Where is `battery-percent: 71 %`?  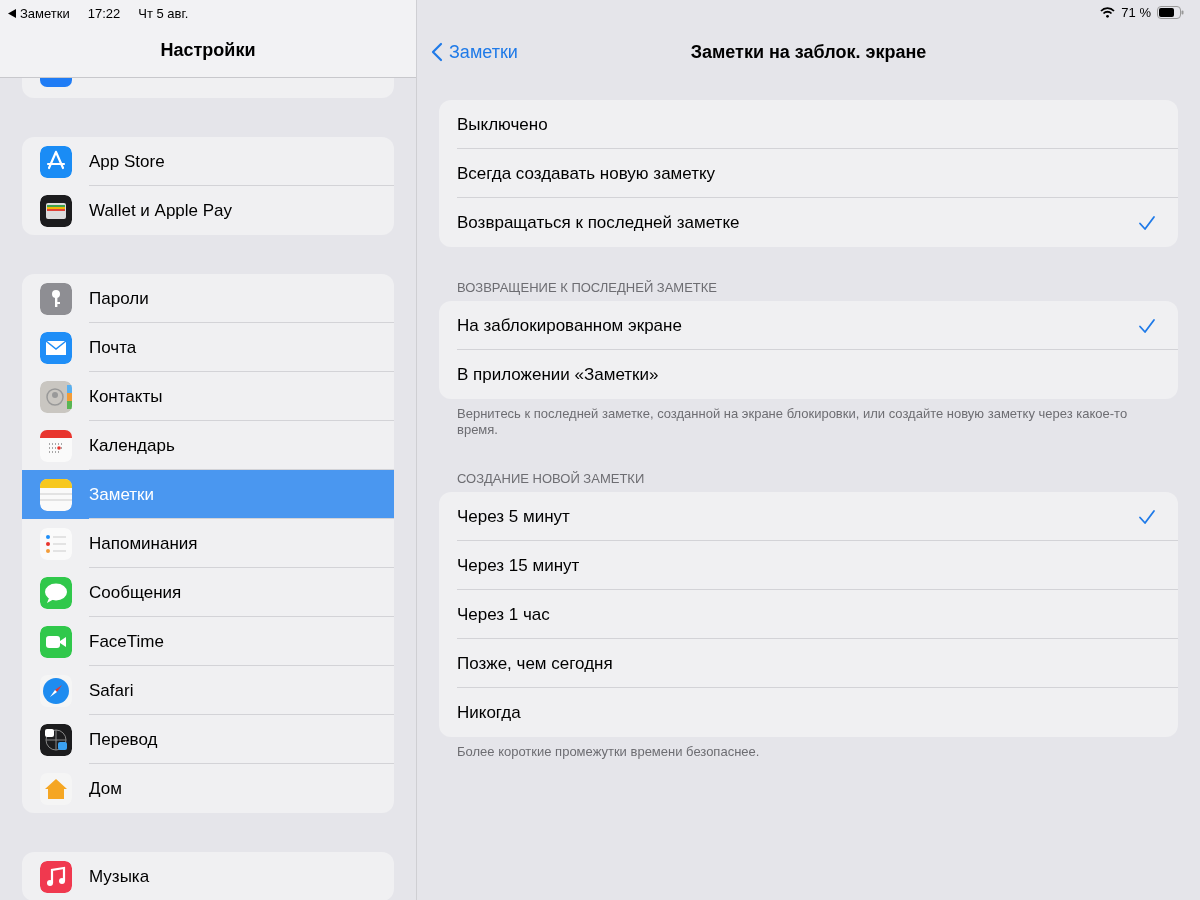 battery-percent: 71 % is located at coordinates (1136, 12).